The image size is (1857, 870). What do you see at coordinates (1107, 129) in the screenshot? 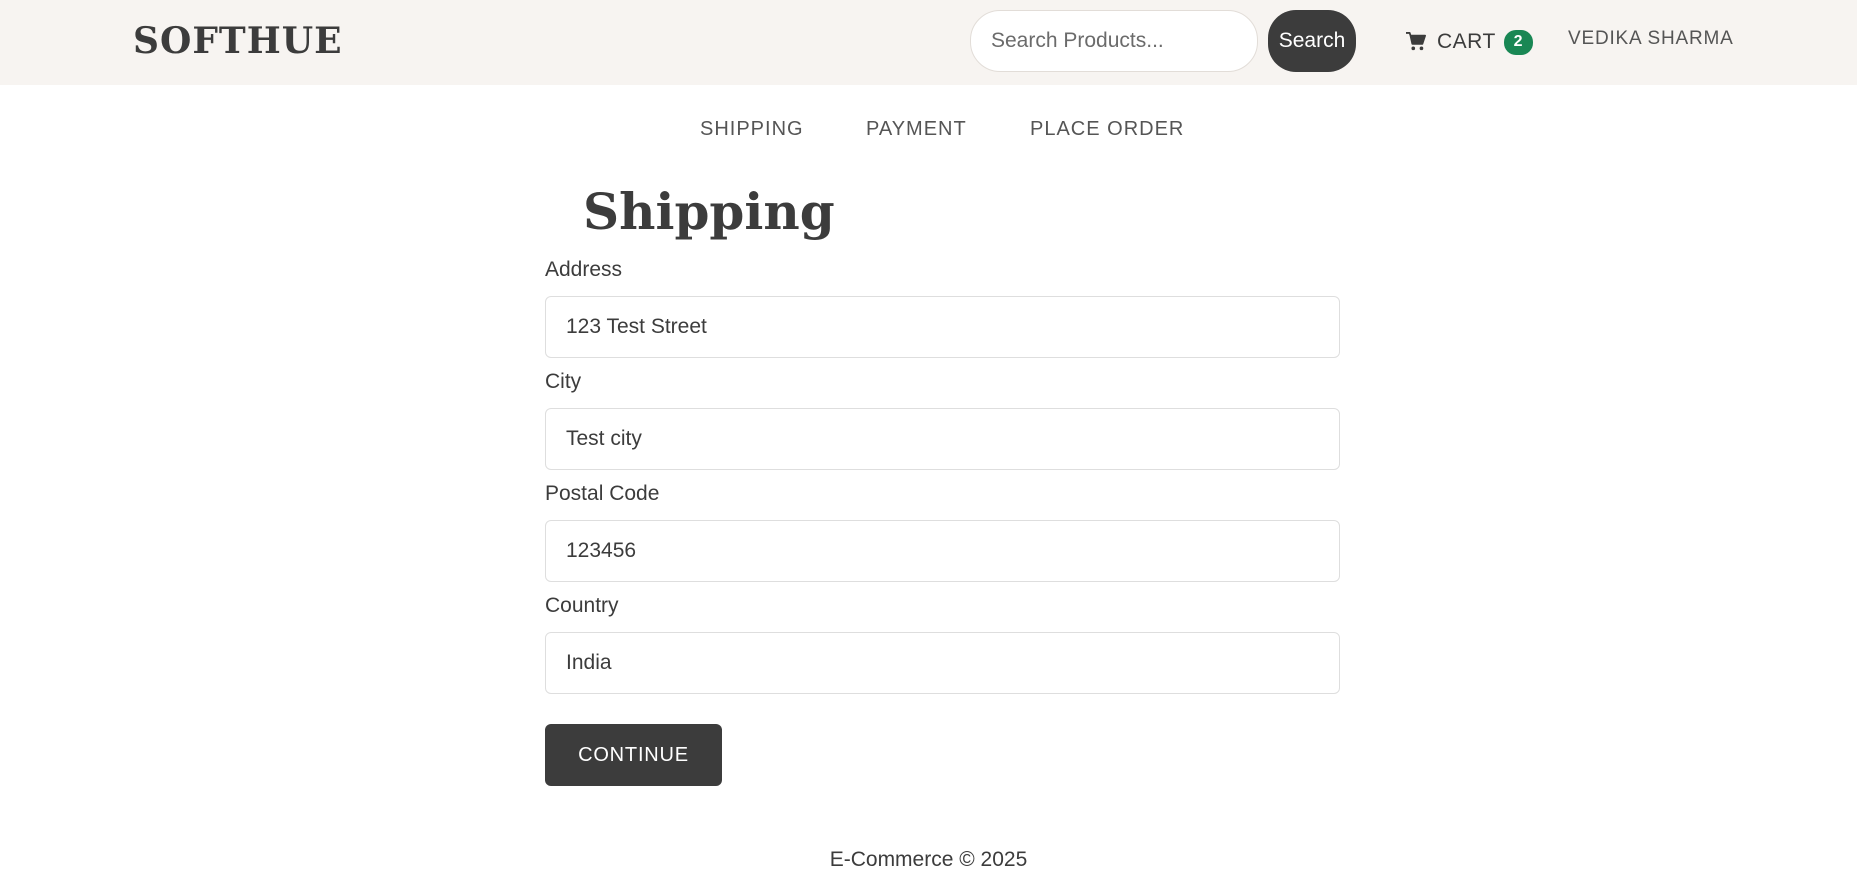
I see `step-place-order: PLACE ORDER` at bounding box center [1107, 129].